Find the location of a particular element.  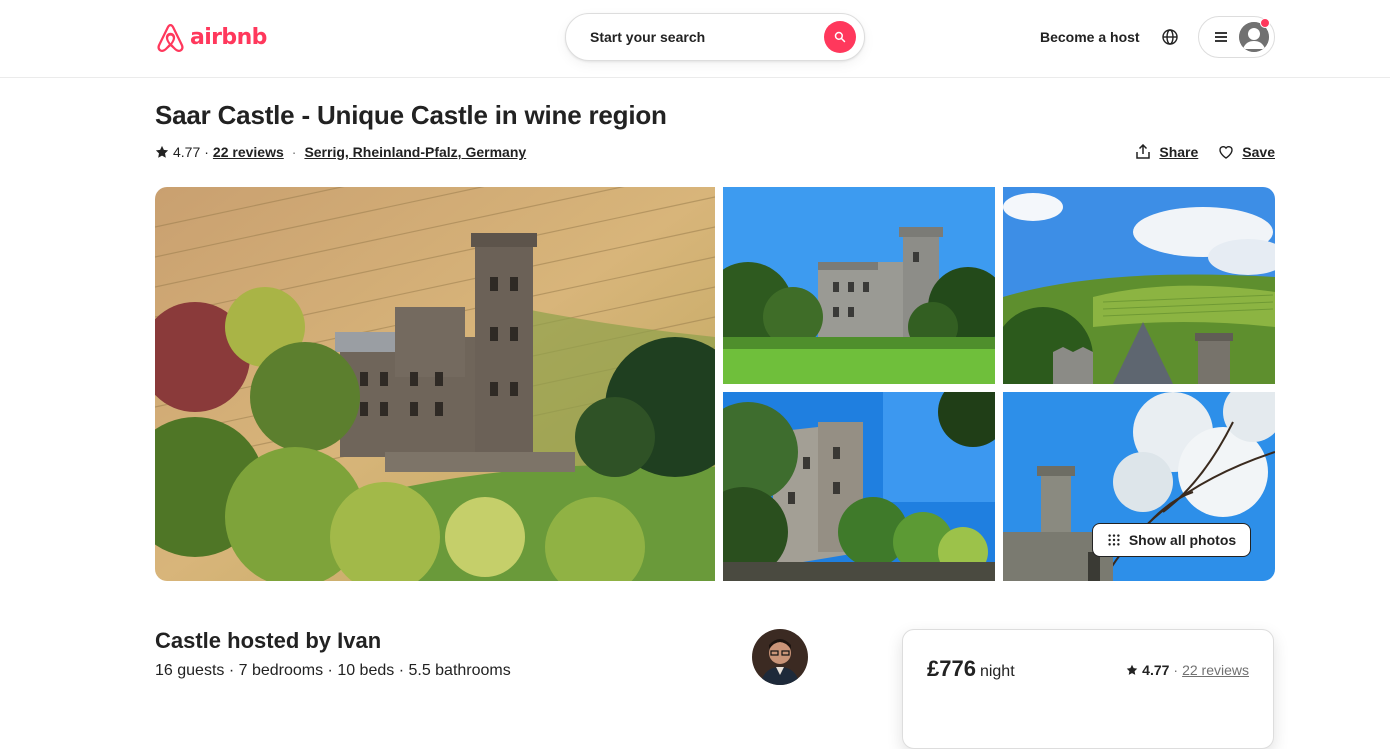

save-label: Save is located at coordinates (1258, 152).